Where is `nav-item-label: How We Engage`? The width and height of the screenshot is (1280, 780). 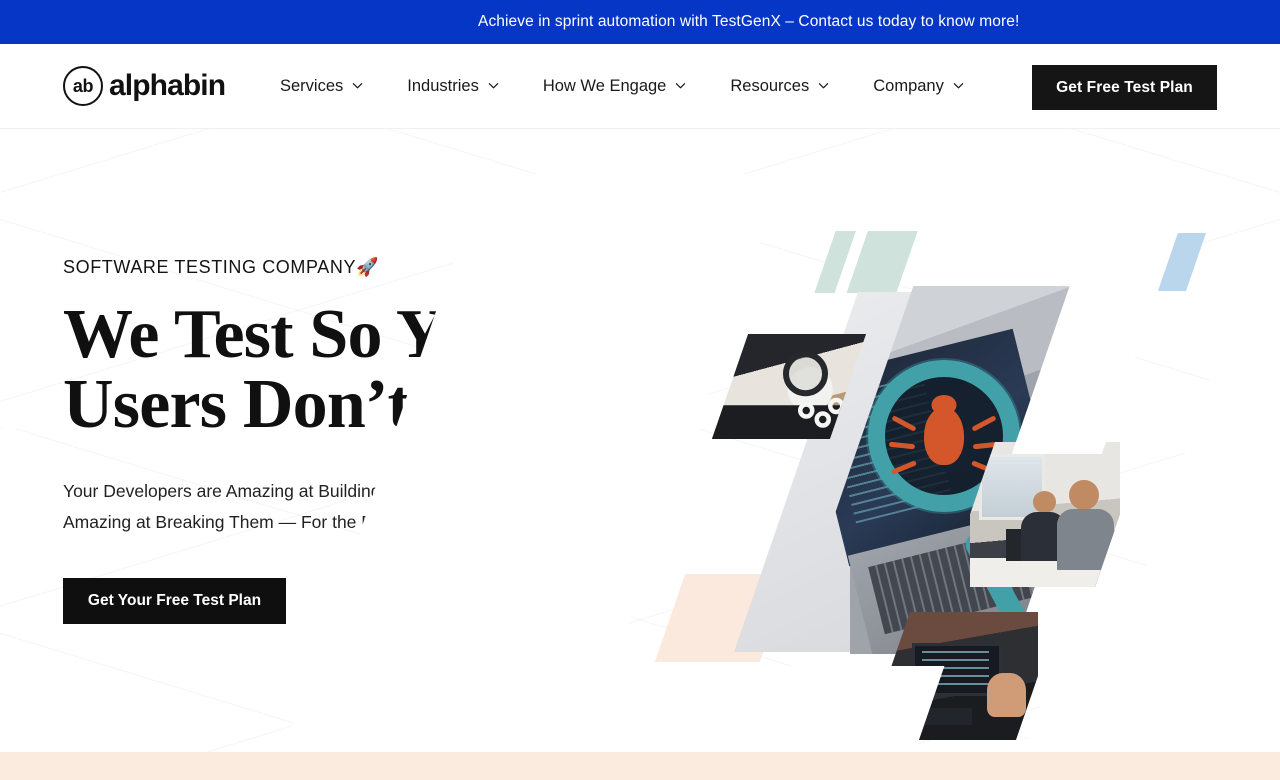 nav-item-label: How We Engage is located at coordinates (604, 86).